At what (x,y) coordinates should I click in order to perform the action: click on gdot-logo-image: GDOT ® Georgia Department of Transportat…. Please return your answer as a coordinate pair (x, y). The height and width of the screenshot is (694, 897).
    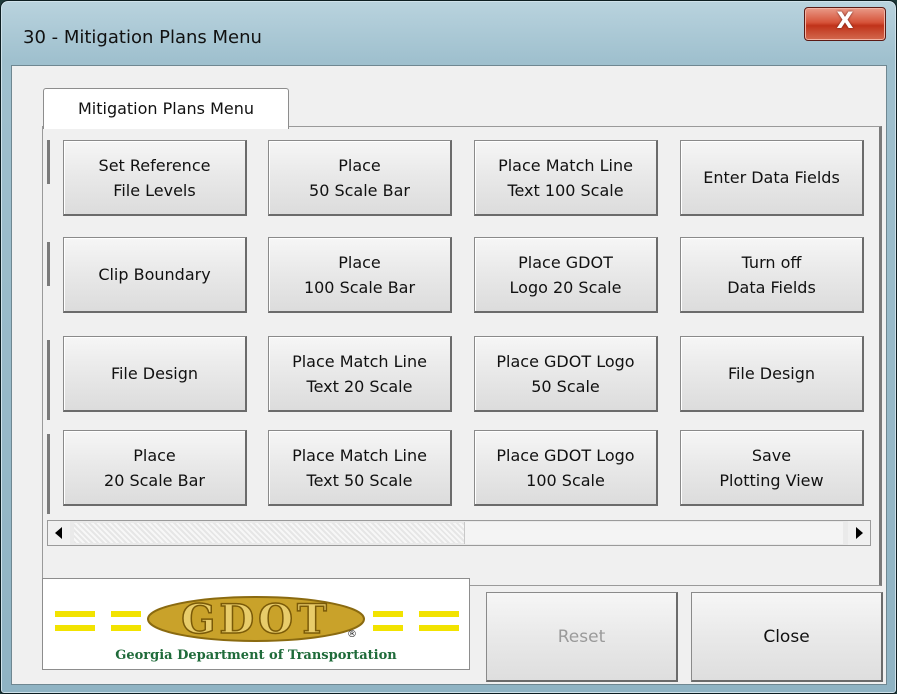
    Looking at the image, I should click on (257, 629).